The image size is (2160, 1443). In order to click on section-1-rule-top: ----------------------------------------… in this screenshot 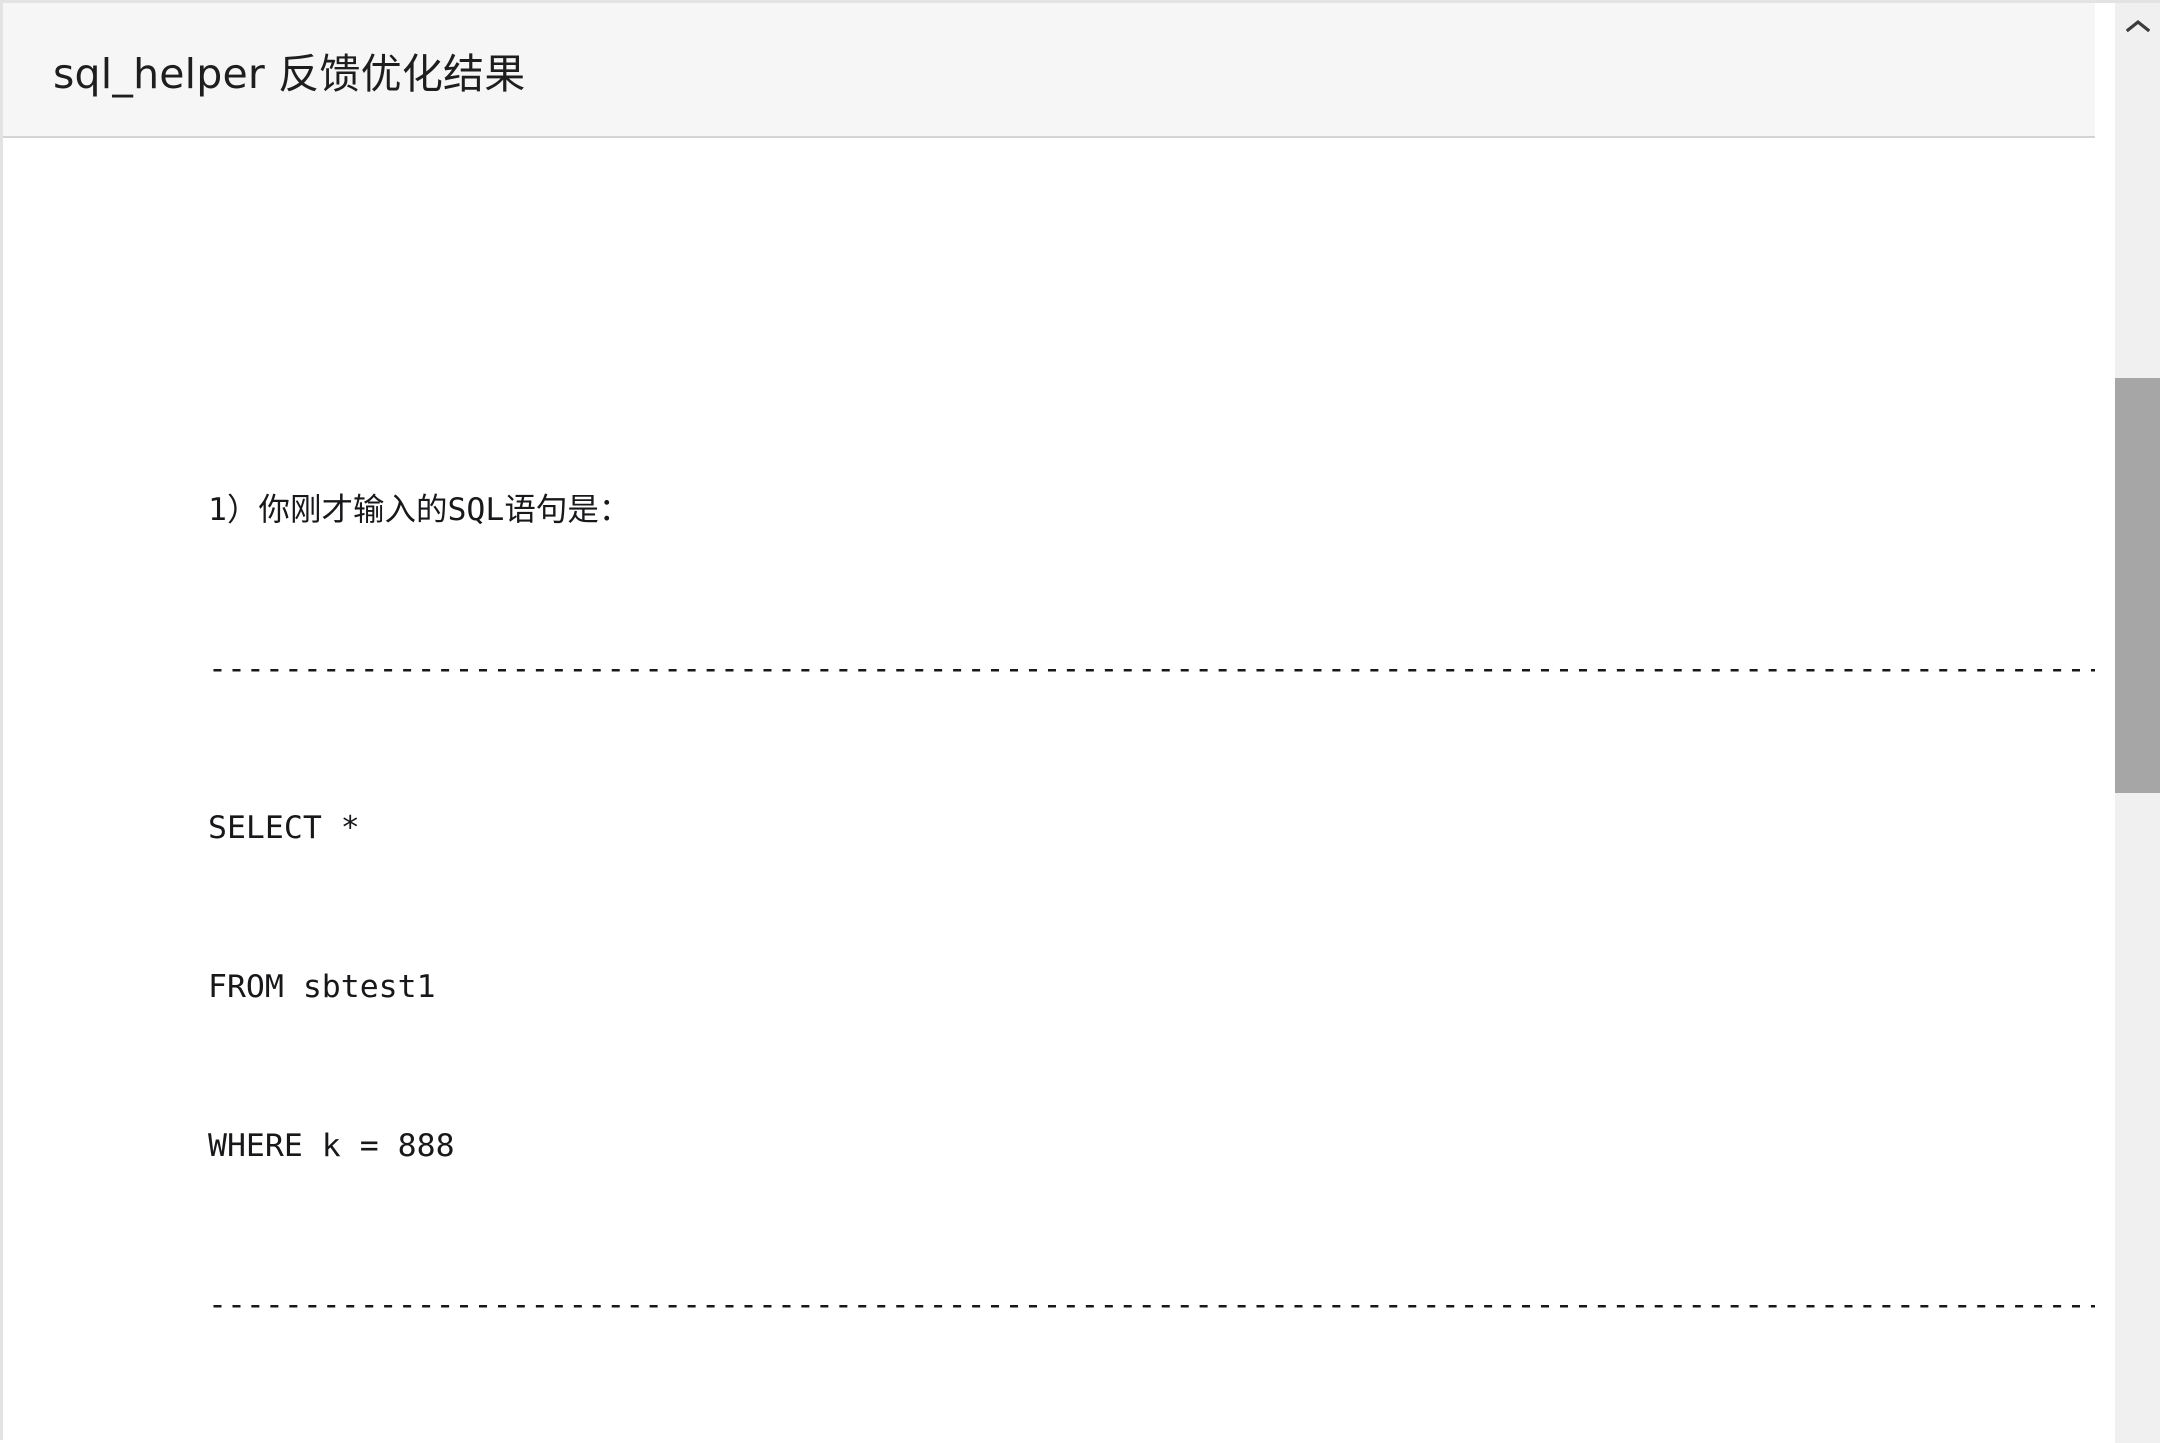, I will do `click(1151, 669)`.